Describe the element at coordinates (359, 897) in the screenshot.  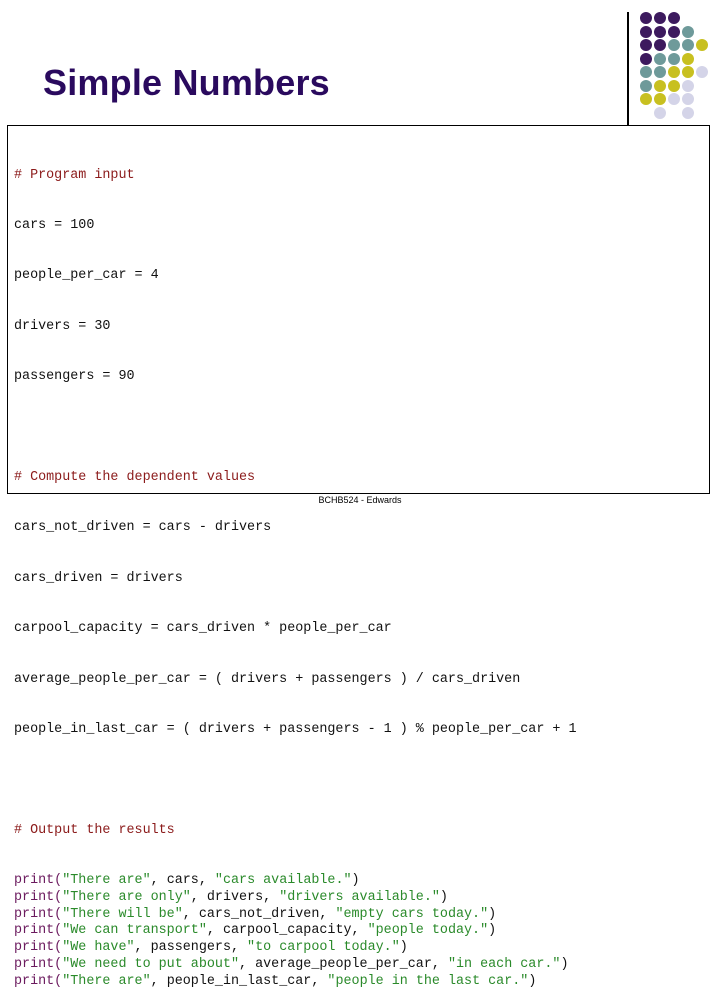
I see `string-literal: "drivers available."` at that location.